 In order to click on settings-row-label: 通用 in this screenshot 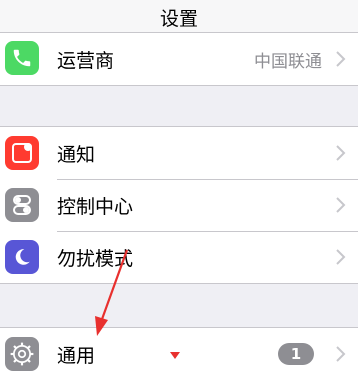, I will do `click(76, 355)`.